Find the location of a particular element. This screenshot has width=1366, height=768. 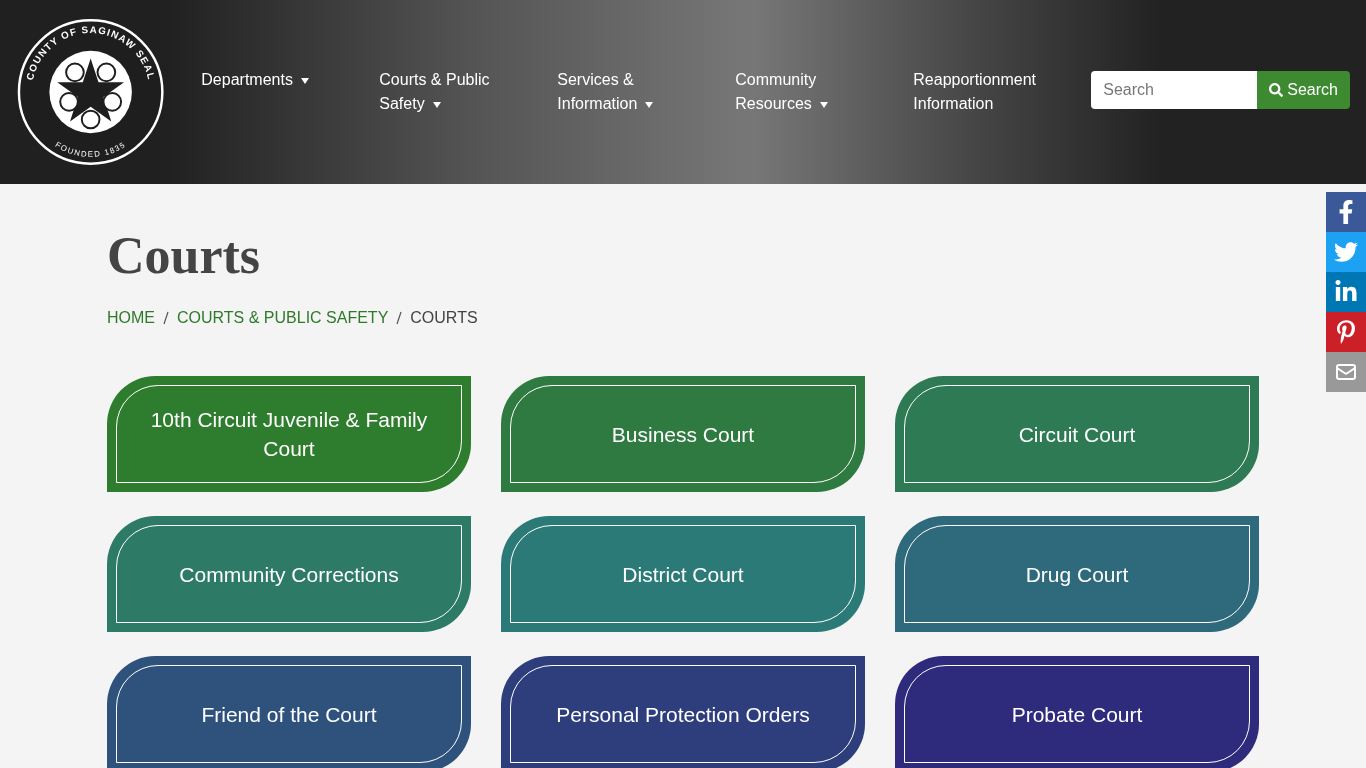

court-tile: Circuit Court is located at coordinates (1077, 434).